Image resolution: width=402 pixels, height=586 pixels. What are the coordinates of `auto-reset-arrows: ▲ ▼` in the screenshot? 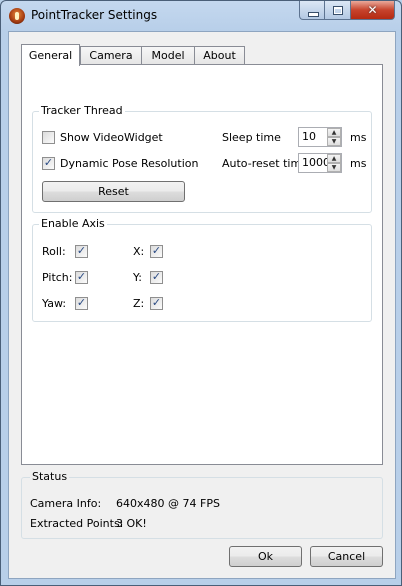 It's located at (334, 163).